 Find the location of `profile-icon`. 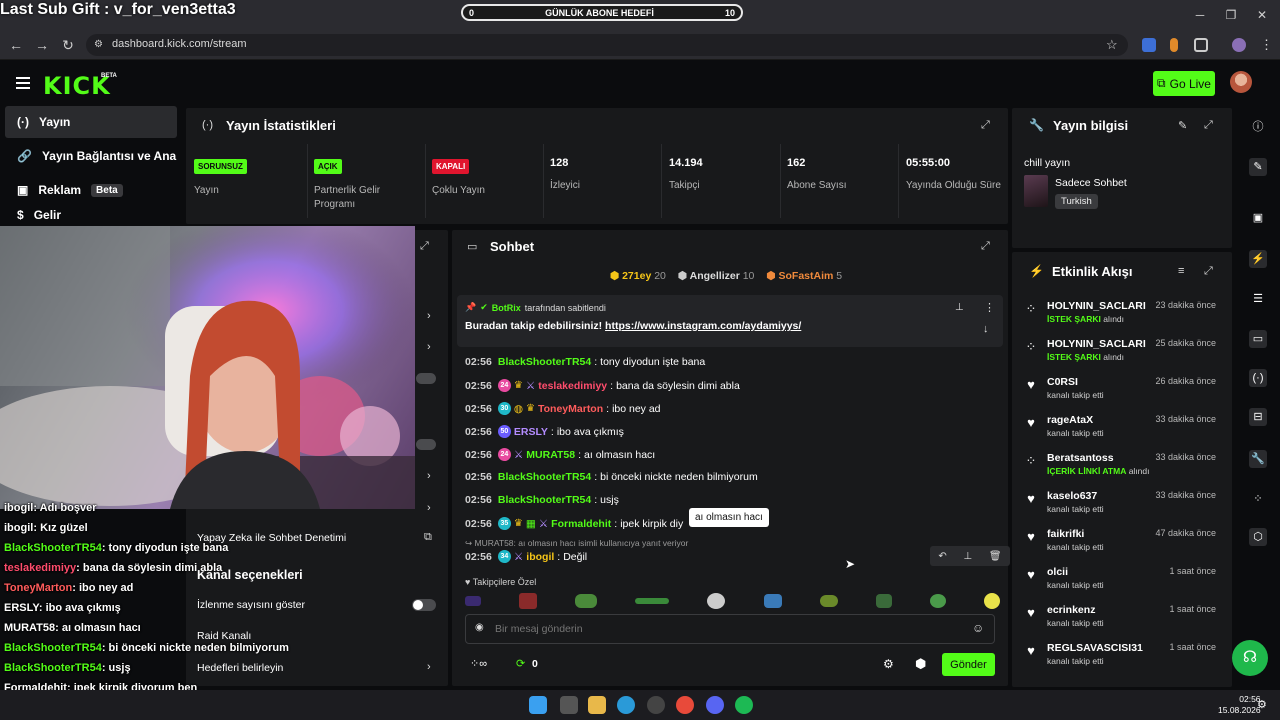

profile-icon is located at coordinates (1239, 45).